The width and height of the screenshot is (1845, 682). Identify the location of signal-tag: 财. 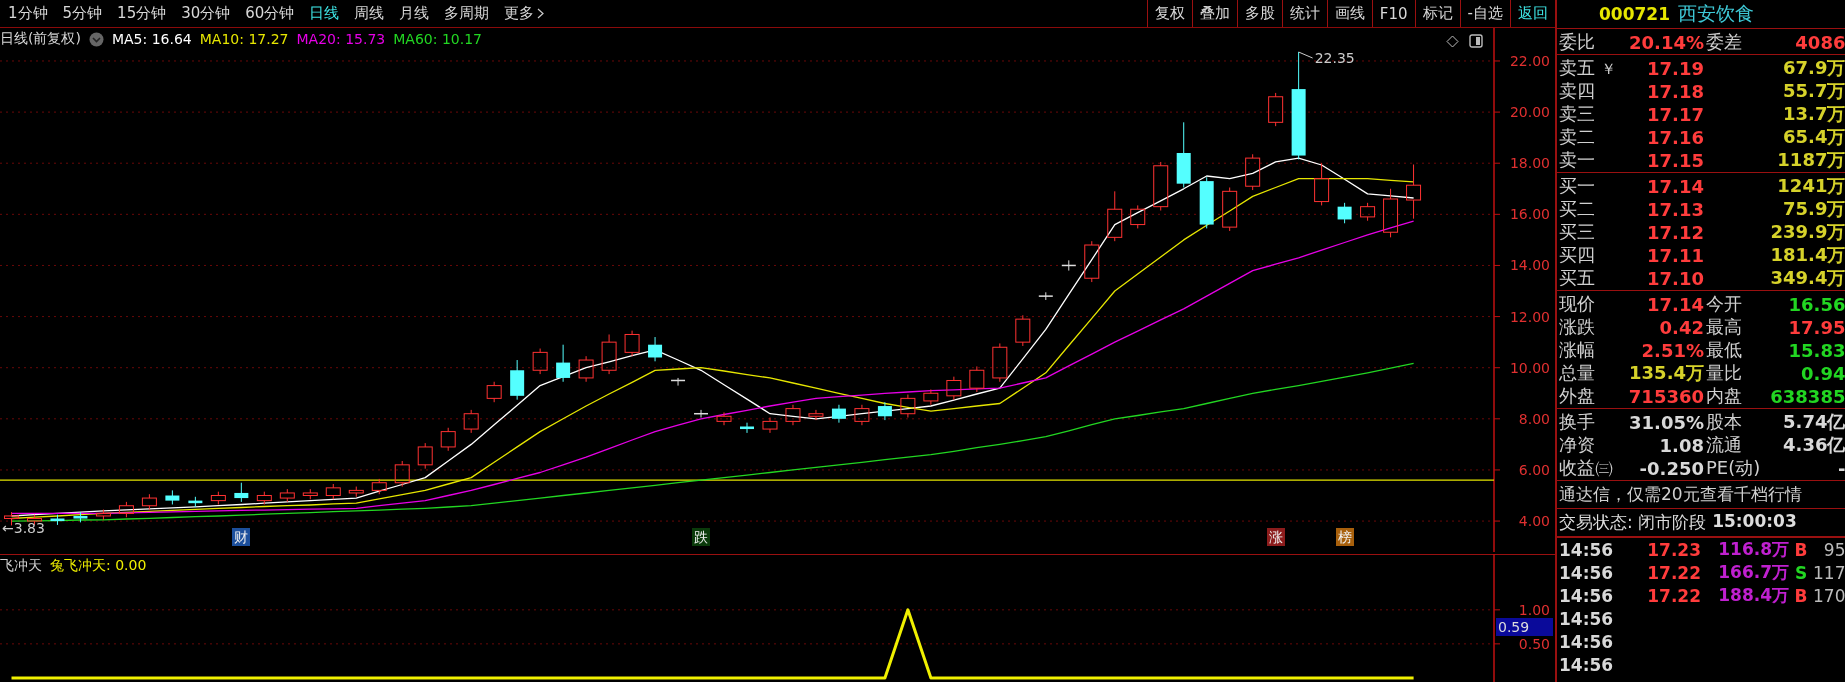
(241, 537).